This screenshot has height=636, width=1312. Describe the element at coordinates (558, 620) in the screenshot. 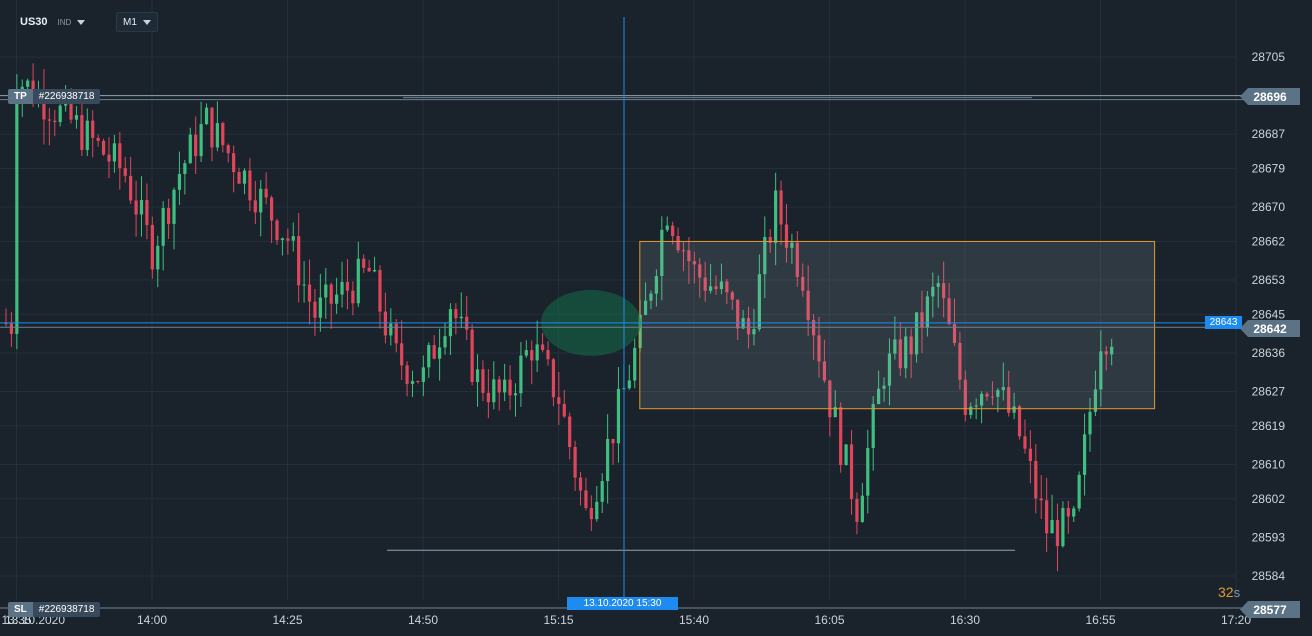

I see `time-label: 15:15` at that location.